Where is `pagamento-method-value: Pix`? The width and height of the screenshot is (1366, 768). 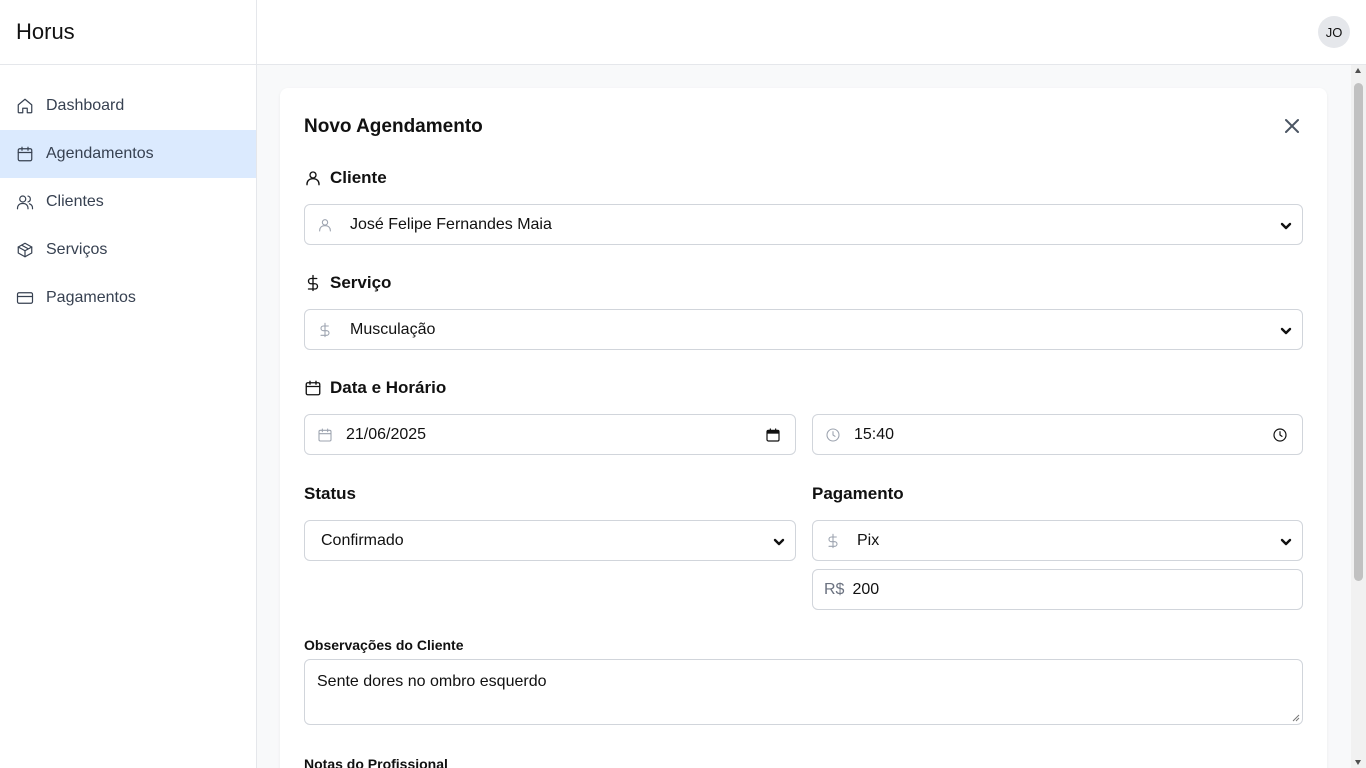 pagamento-method-value: Pix is located at coordinates (868, 540).